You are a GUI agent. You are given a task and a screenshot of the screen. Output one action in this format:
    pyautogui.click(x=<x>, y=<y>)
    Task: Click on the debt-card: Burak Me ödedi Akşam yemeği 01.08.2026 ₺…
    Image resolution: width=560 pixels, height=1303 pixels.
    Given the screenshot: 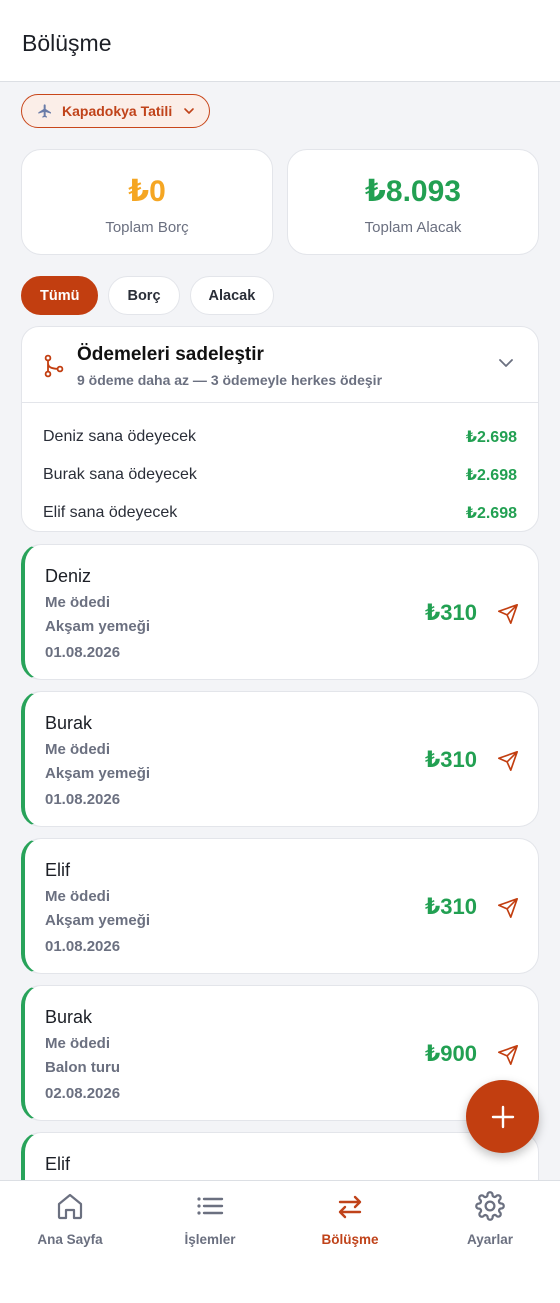 What is the action you would take?
    pyautogui.click(x=280, y=759)
    